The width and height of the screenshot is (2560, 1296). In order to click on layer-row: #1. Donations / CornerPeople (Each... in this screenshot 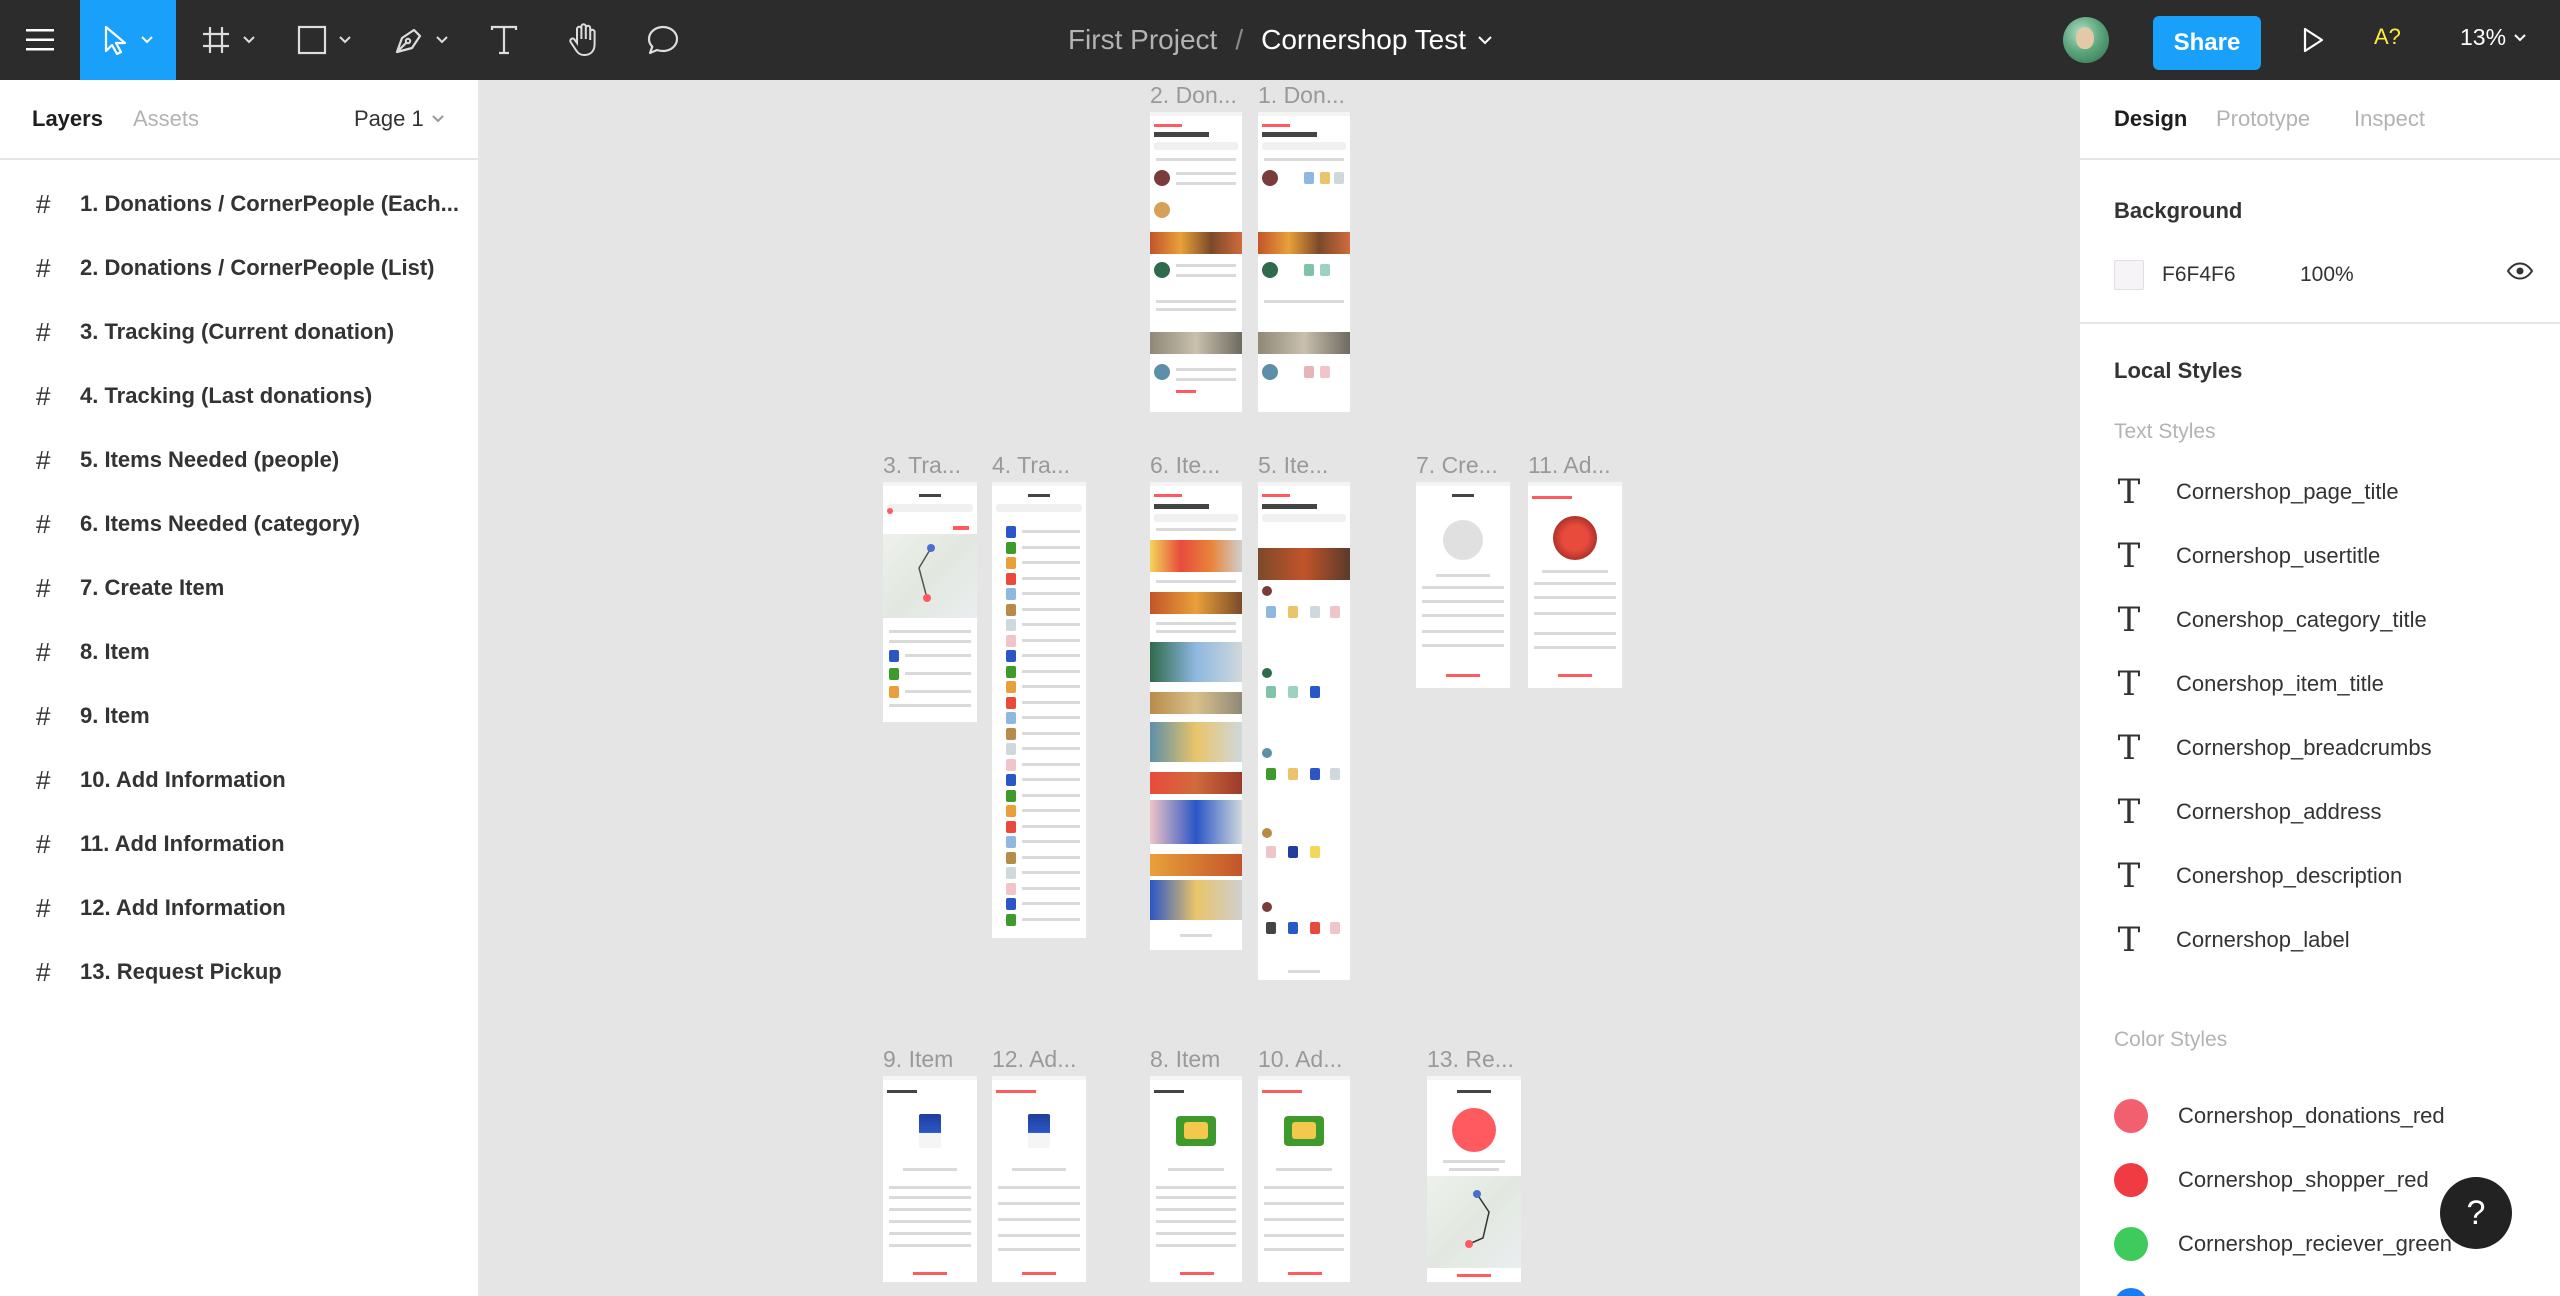, I will do `click(239, 204)`.